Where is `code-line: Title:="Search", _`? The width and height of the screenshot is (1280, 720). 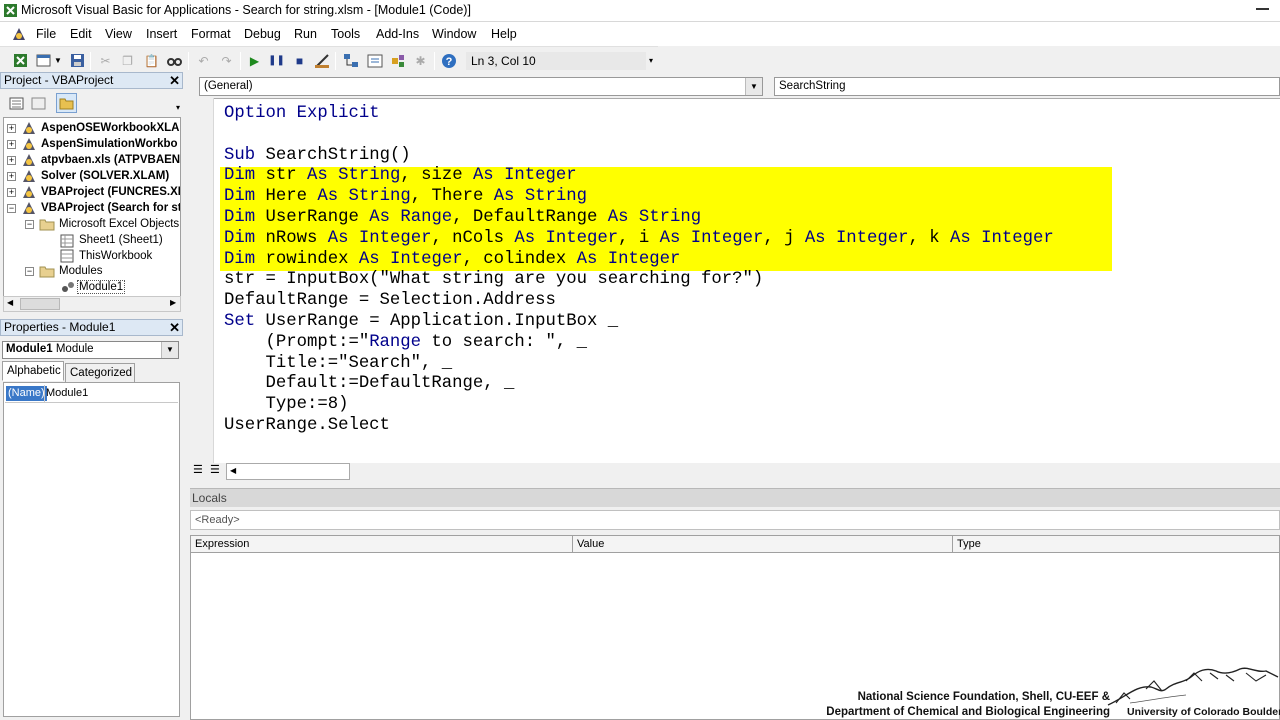 code-line: Title:="Search", _ is located at coordinates (338, 363).